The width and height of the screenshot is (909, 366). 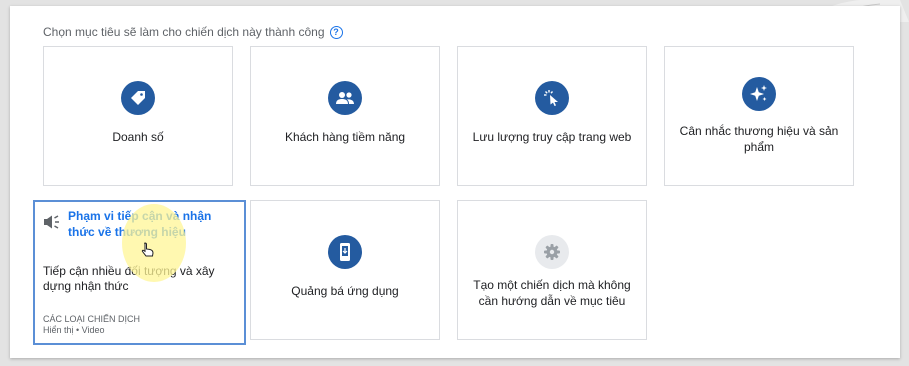 I want to click on help-circle-icon: ?, so click(x=336, y=32).